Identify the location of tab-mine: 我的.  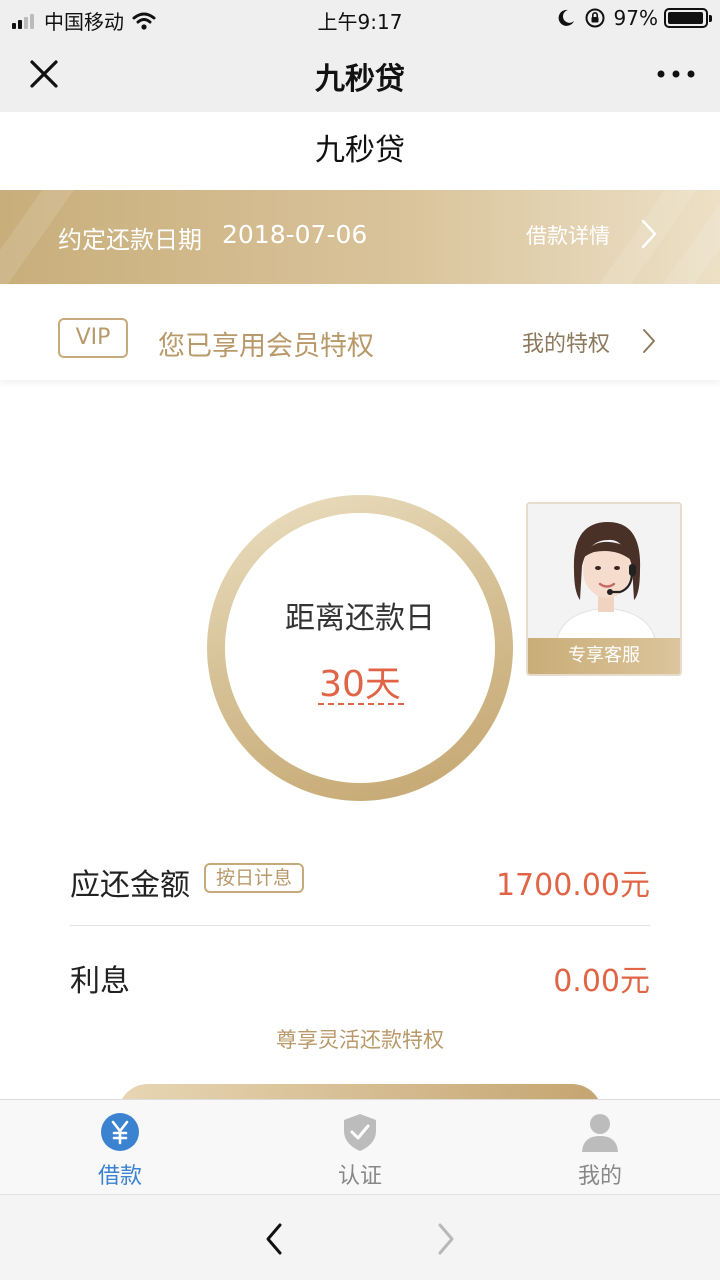
(600, 1147).